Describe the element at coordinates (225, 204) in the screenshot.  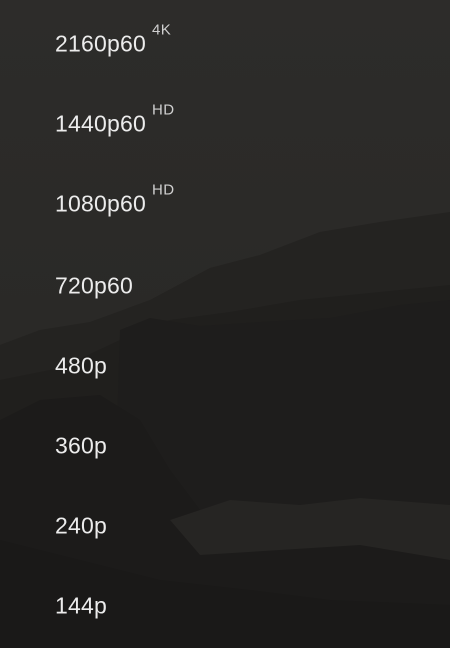
I see `quality-option-1080p60: 1080p60 HD` at that location.